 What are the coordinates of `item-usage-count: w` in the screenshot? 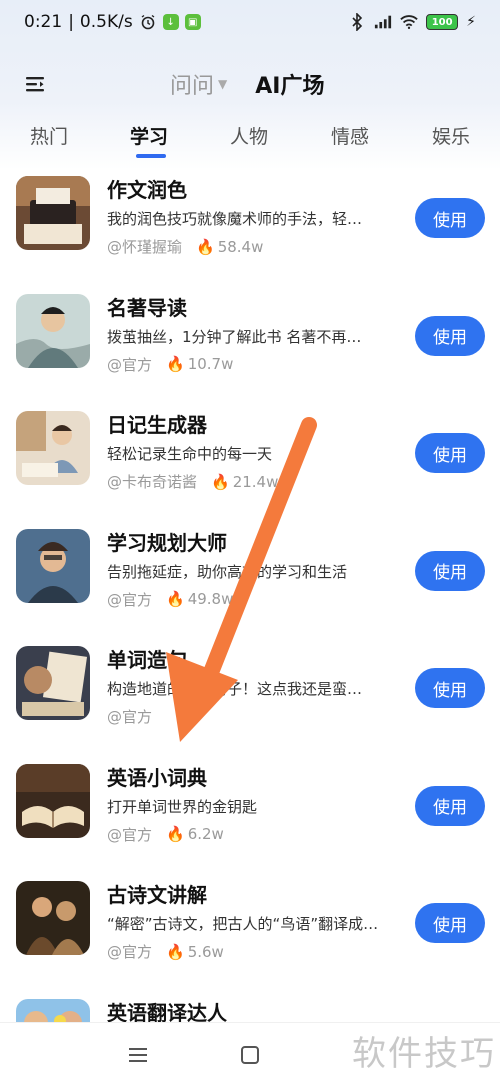 It's located at (194, 716).